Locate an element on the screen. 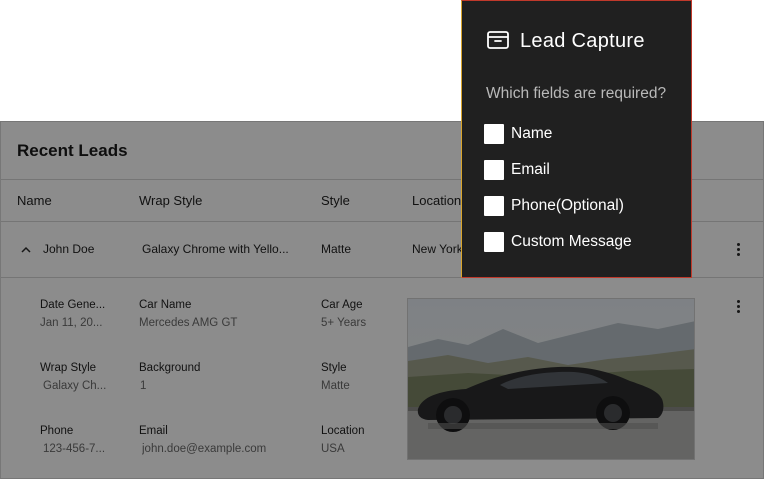 The width and height of the screenshot is (764, 479). option-label: Phone(Optional) is located at coordinates (567, 205).